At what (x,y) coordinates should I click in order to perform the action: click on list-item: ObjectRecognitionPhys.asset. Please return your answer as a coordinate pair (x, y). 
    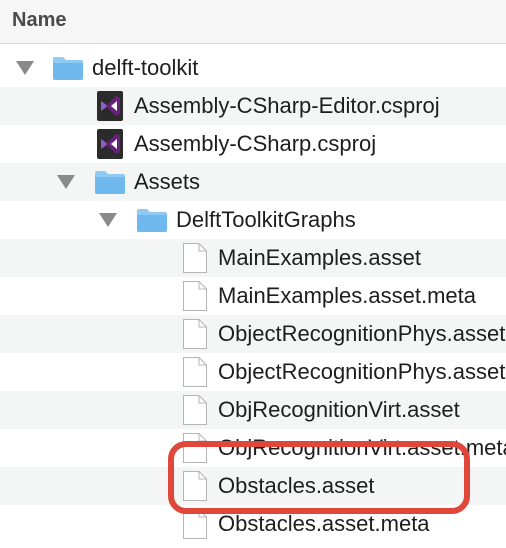
    Looking at the image, I should click on (253, 334).